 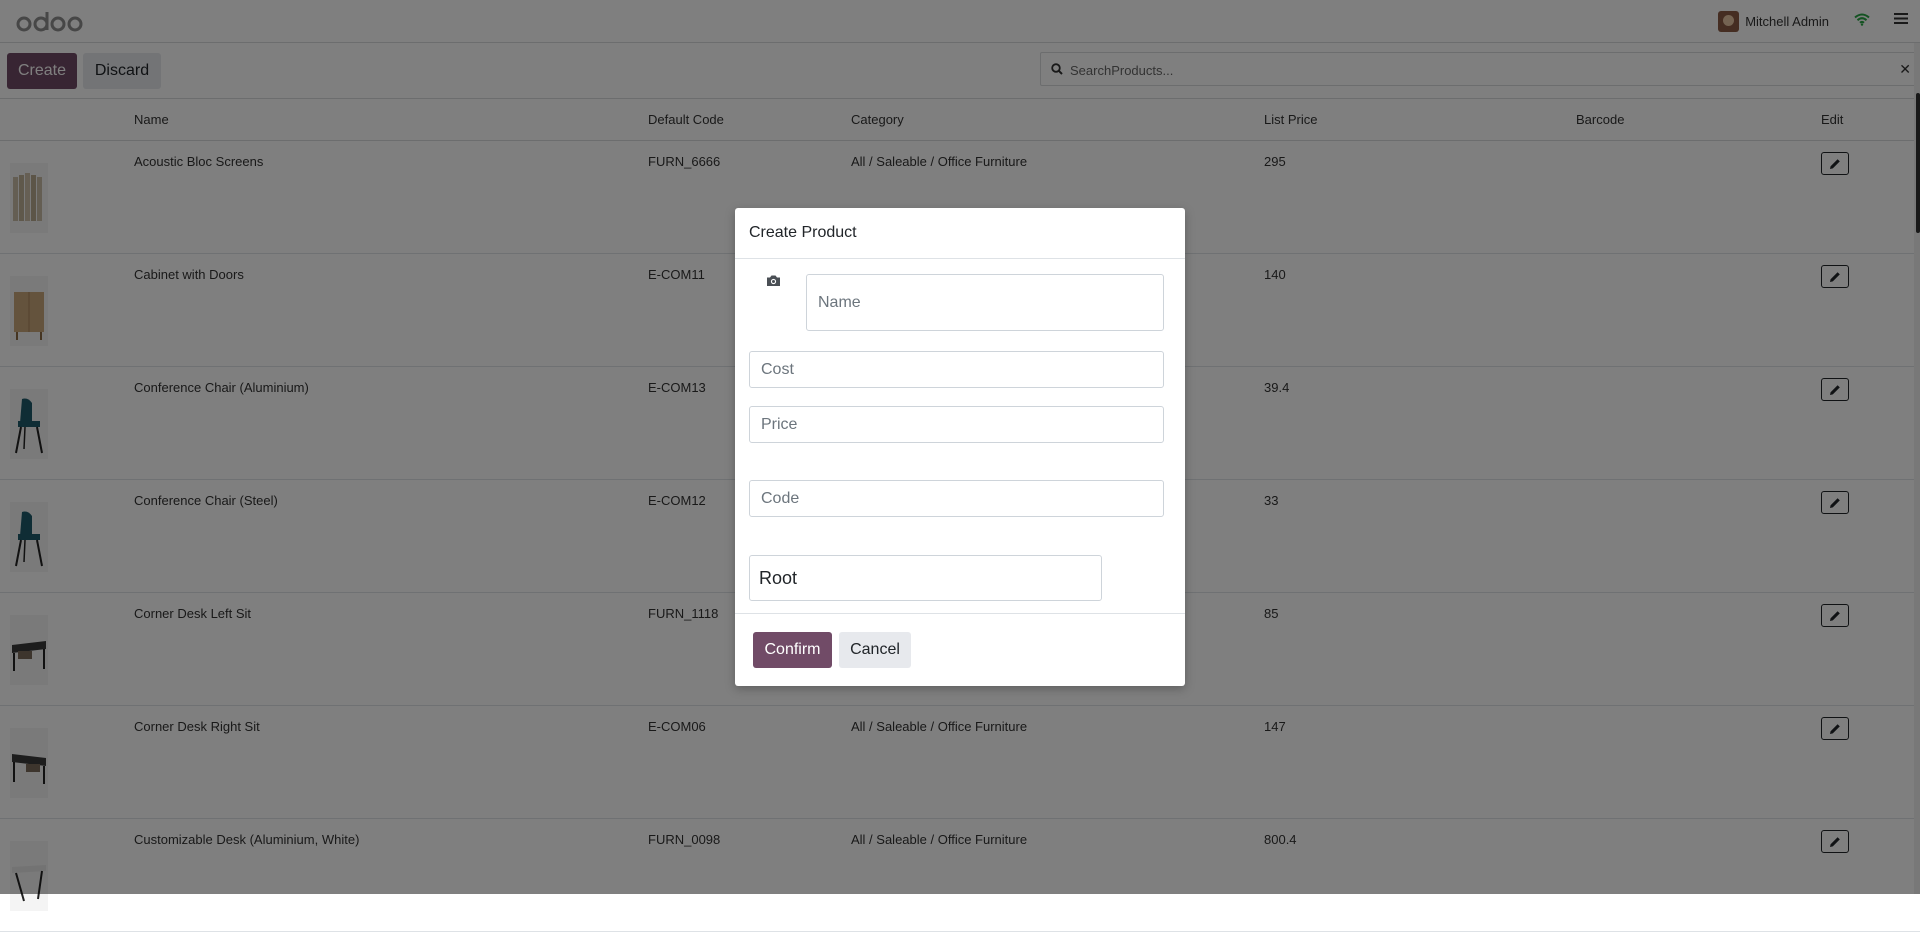 I want to click on cost-field, so click(x=956, y=369).